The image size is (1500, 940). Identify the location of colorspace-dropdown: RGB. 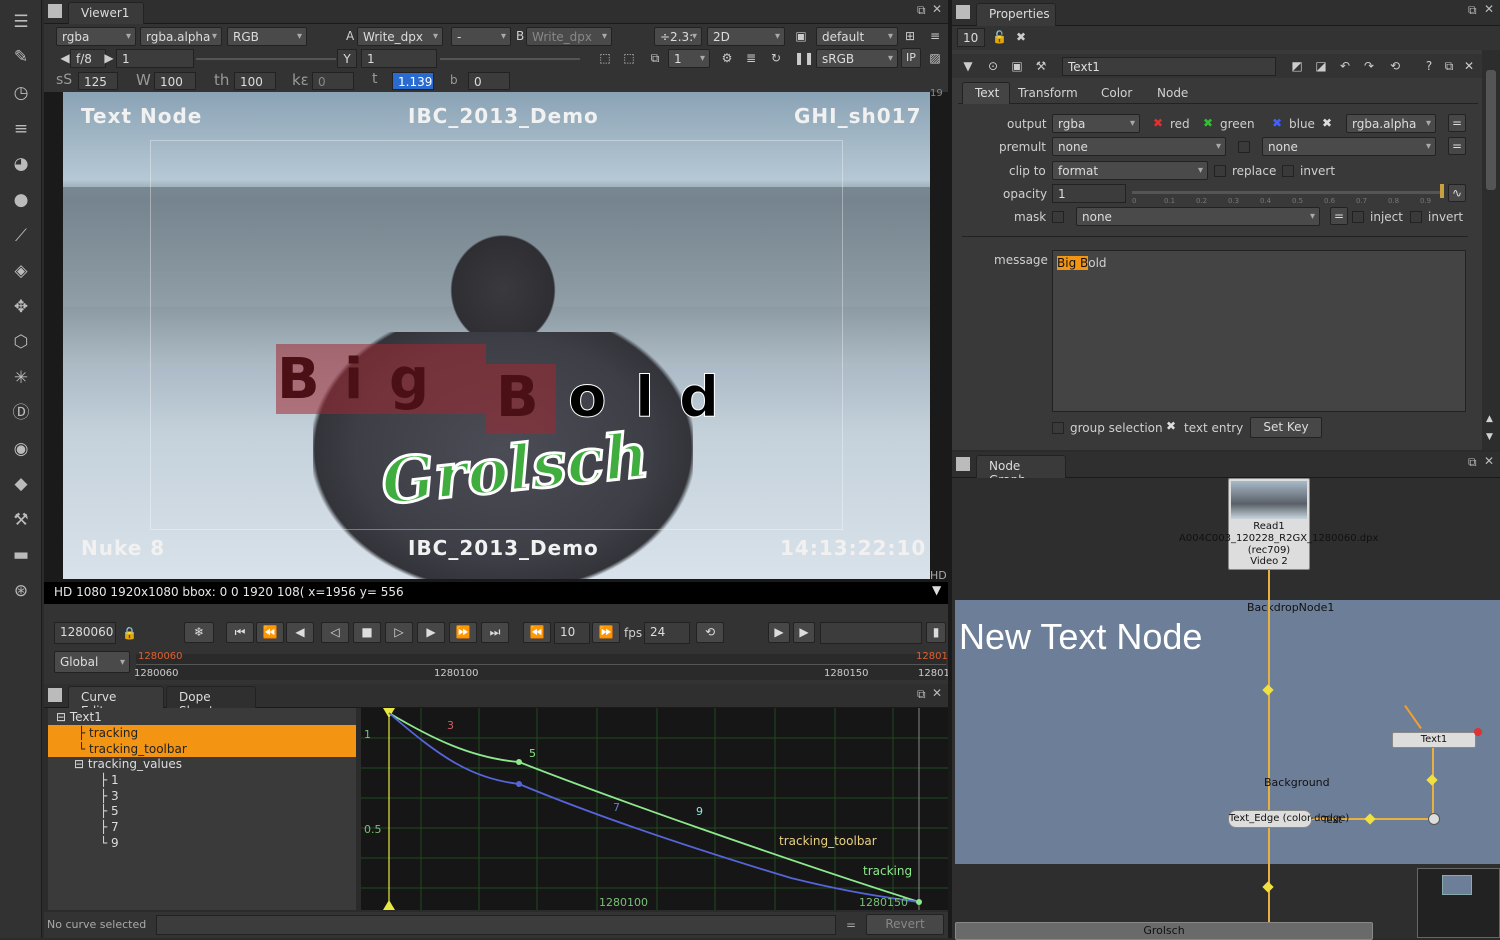
(267, 36).